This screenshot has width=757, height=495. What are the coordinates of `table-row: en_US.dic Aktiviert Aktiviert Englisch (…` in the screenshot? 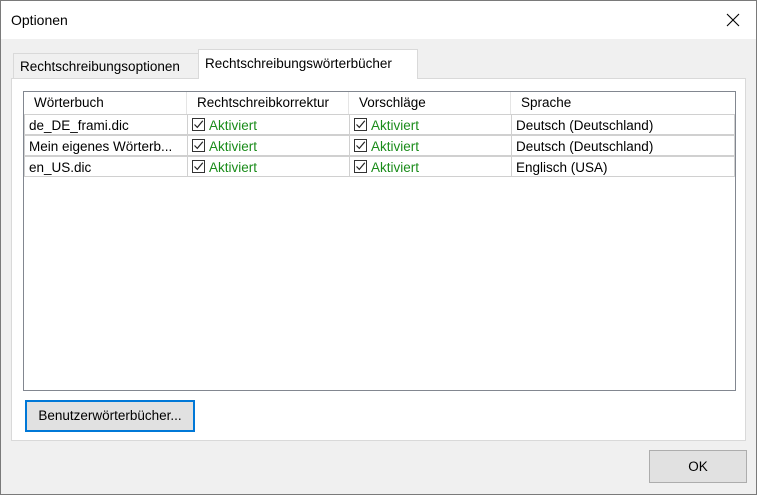 It's located at (379, 166).